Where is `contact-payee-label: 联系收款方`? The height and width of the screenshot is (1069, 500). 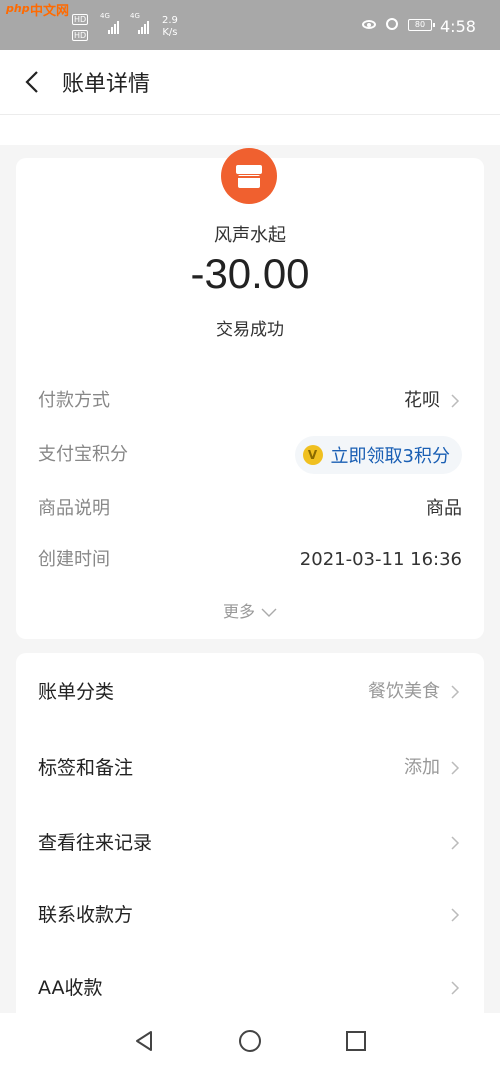 contact-payee-label: 联系收款方 is located at coordinates (86, 915).